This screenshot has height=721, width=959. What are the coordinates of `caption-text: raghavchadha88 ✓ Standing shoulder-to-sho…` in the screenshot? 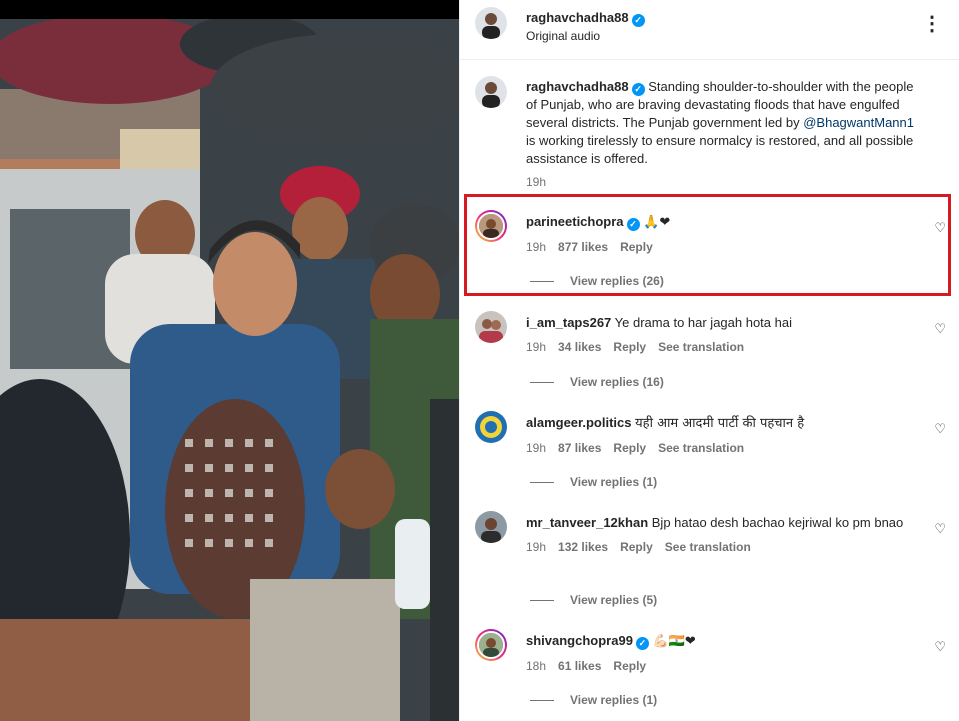 It's located at (726, 123).